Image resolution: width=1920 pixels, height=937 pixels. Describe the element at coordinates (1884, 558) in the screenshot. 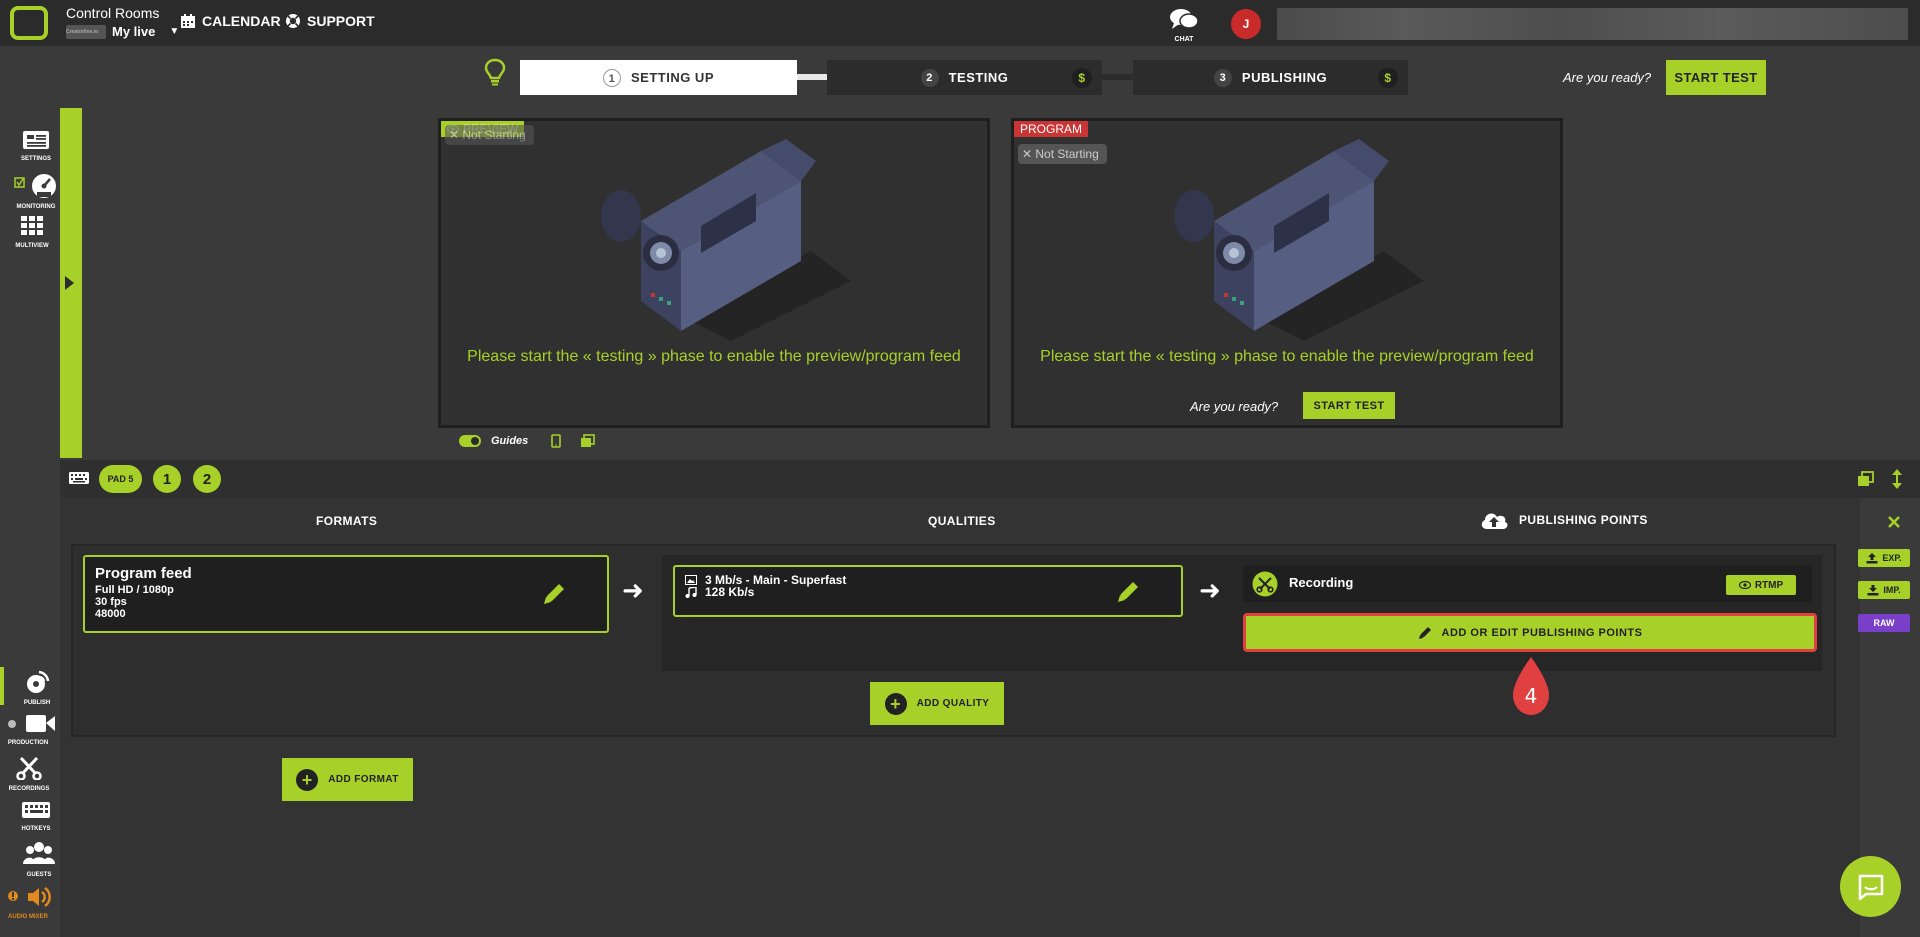

I see `export-button: EXP.` at that location.